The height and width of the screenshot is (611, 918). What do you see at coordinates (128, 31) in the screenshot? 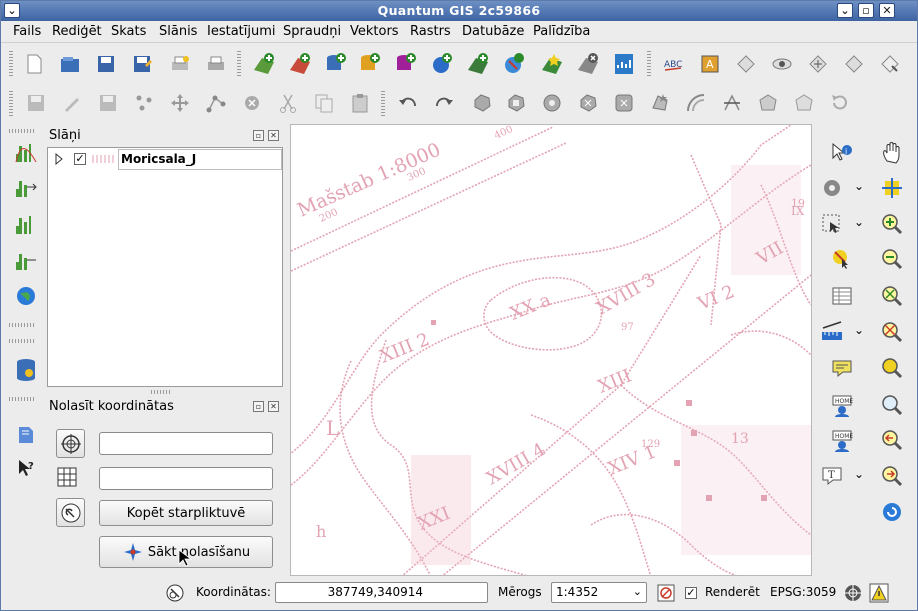
I see `menu-view: Skats` at bounding box center [128, 31].